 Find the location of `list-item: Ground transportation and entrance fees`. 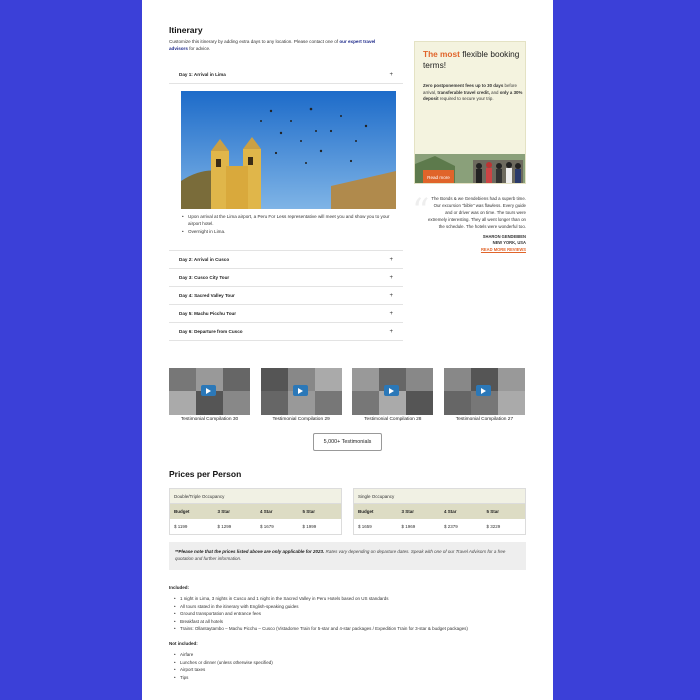

list-item: Ground transportation and entrance fees is located at coordinates (349, 614).